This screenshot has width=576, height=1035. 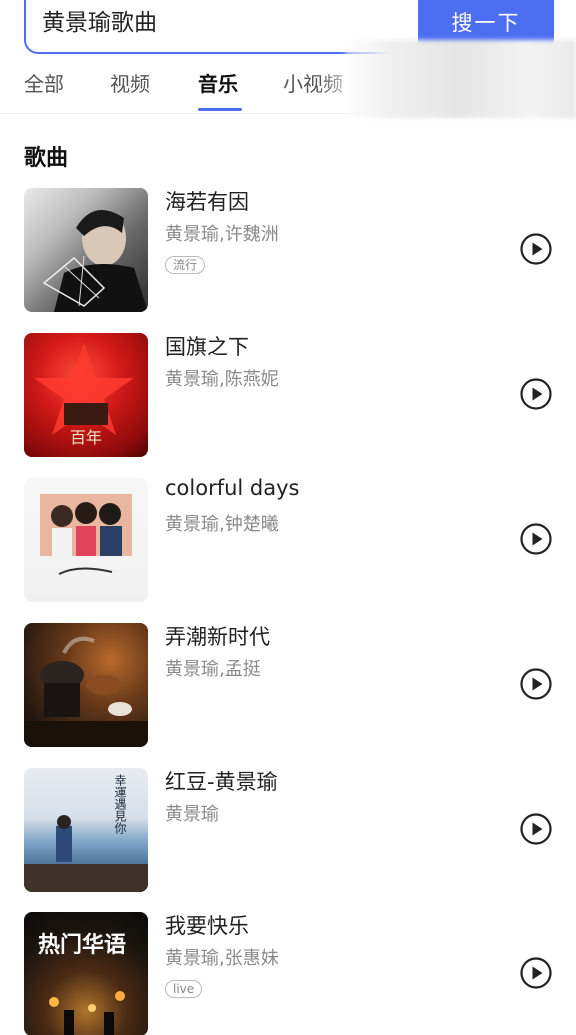 I want to click on song-artist: 黄景瑜, so click(x=192, y=814).